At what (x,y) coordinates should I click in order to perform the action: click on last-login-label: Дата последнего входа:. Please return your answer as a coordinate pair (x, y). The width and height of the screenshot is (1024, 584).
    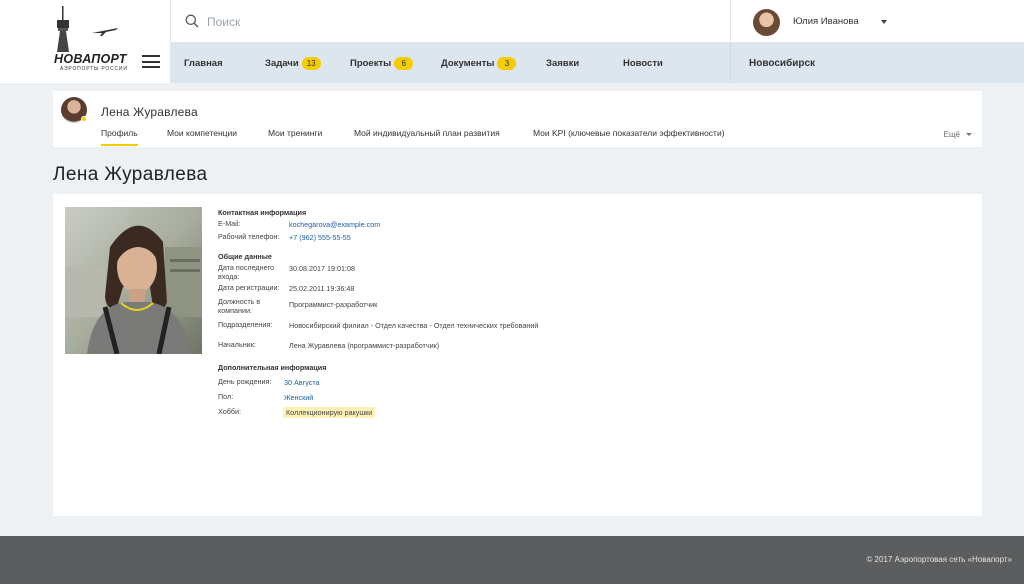
    Looking at the image, I should click on (246, 272).